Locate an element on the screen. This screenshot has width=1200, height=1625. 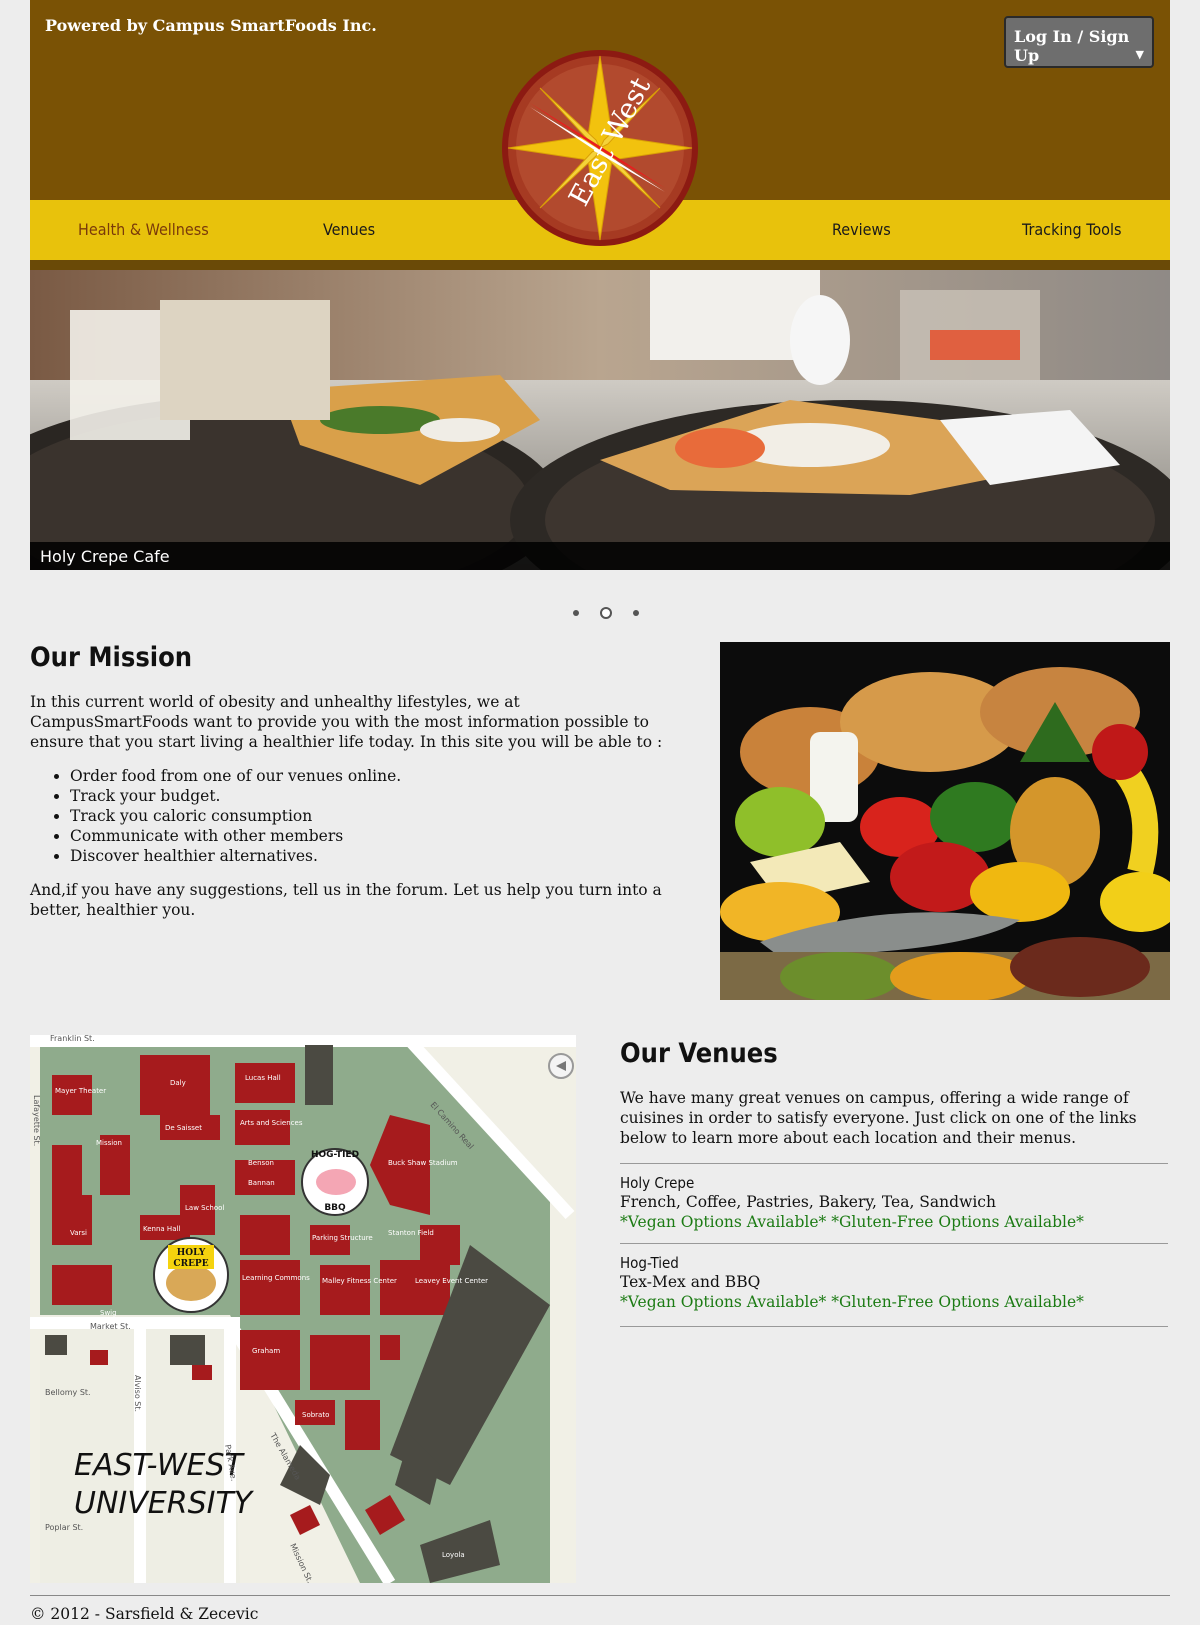
svg-text: Kenna Hall is located at coordinates (161, 1229).